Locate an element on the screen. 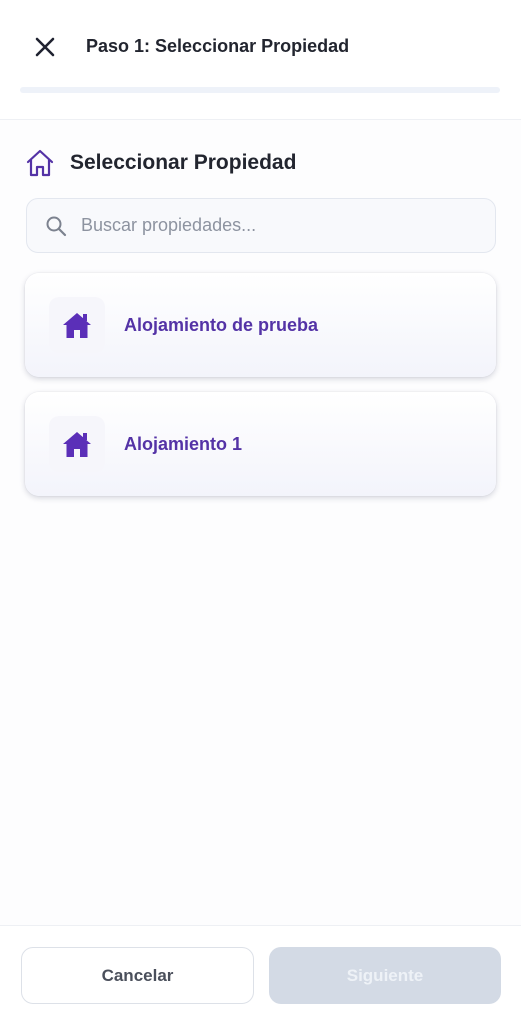  search-input is located at coordinates (271, 225).